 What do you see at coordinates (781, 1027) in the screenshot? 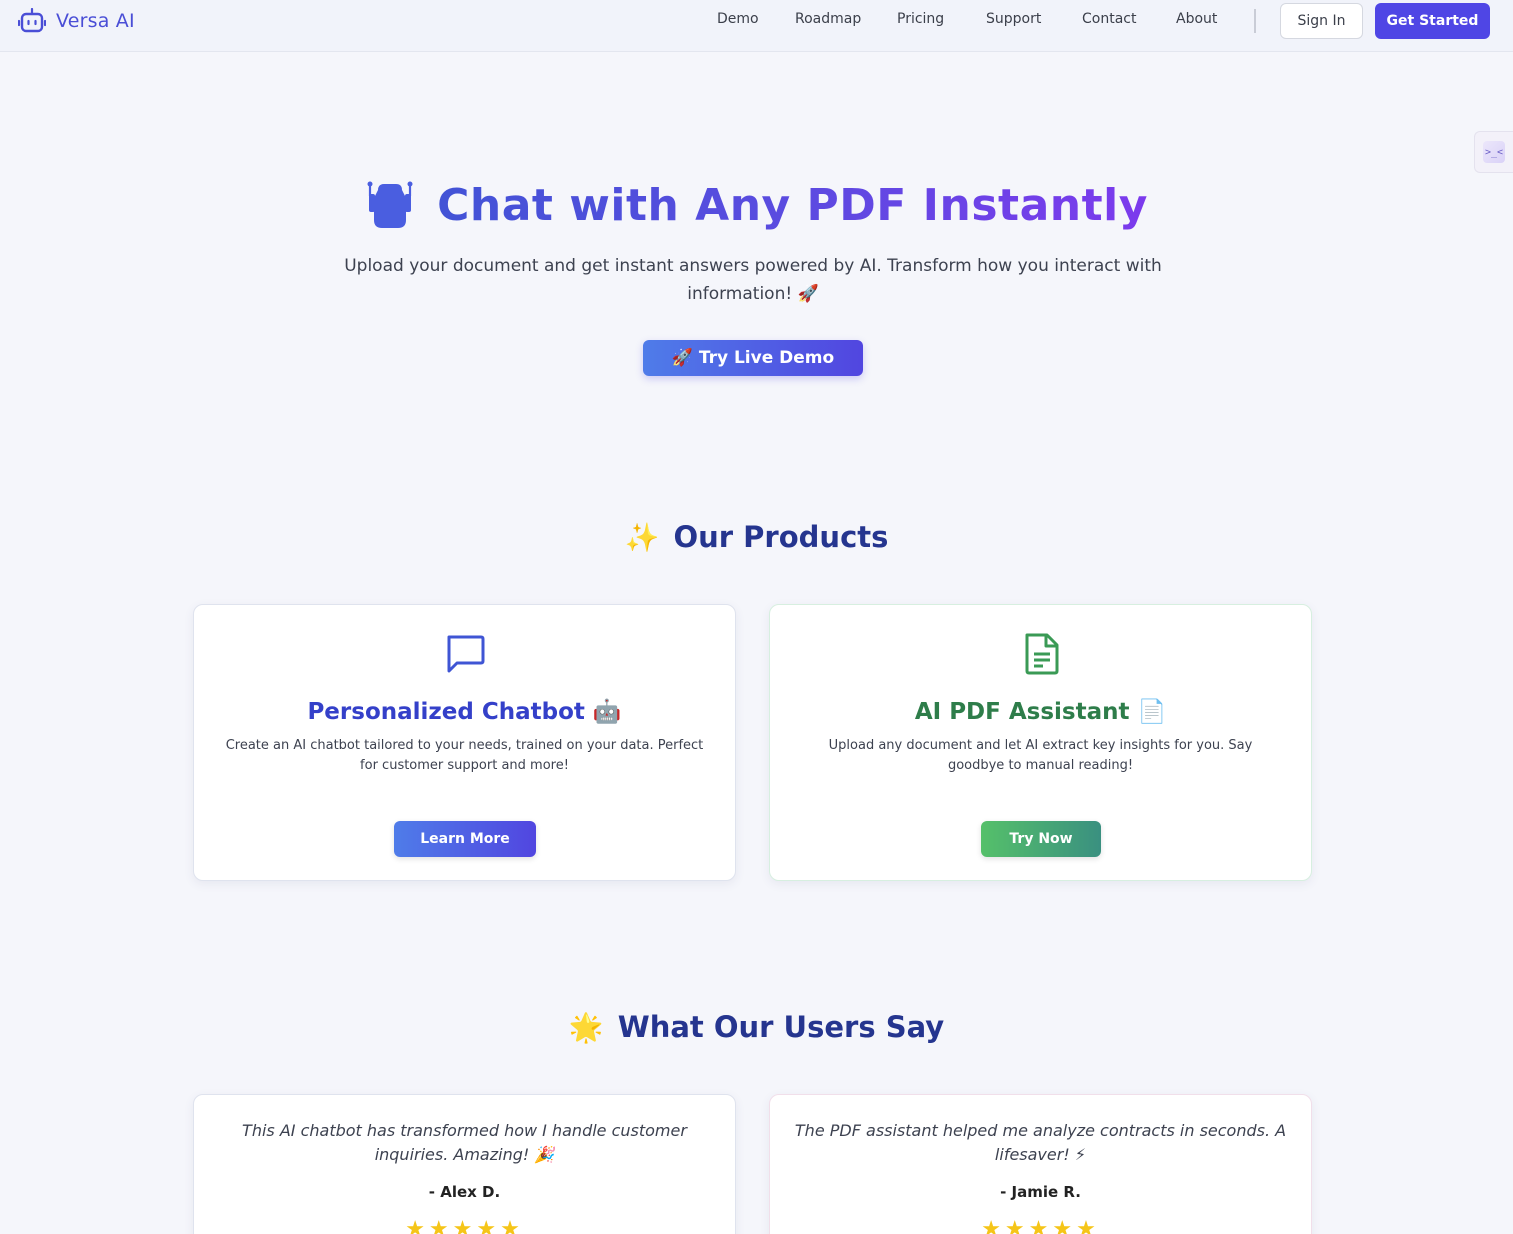
I see `testimonials-title: What Our Users Say` at bounding box center [781, 1027].